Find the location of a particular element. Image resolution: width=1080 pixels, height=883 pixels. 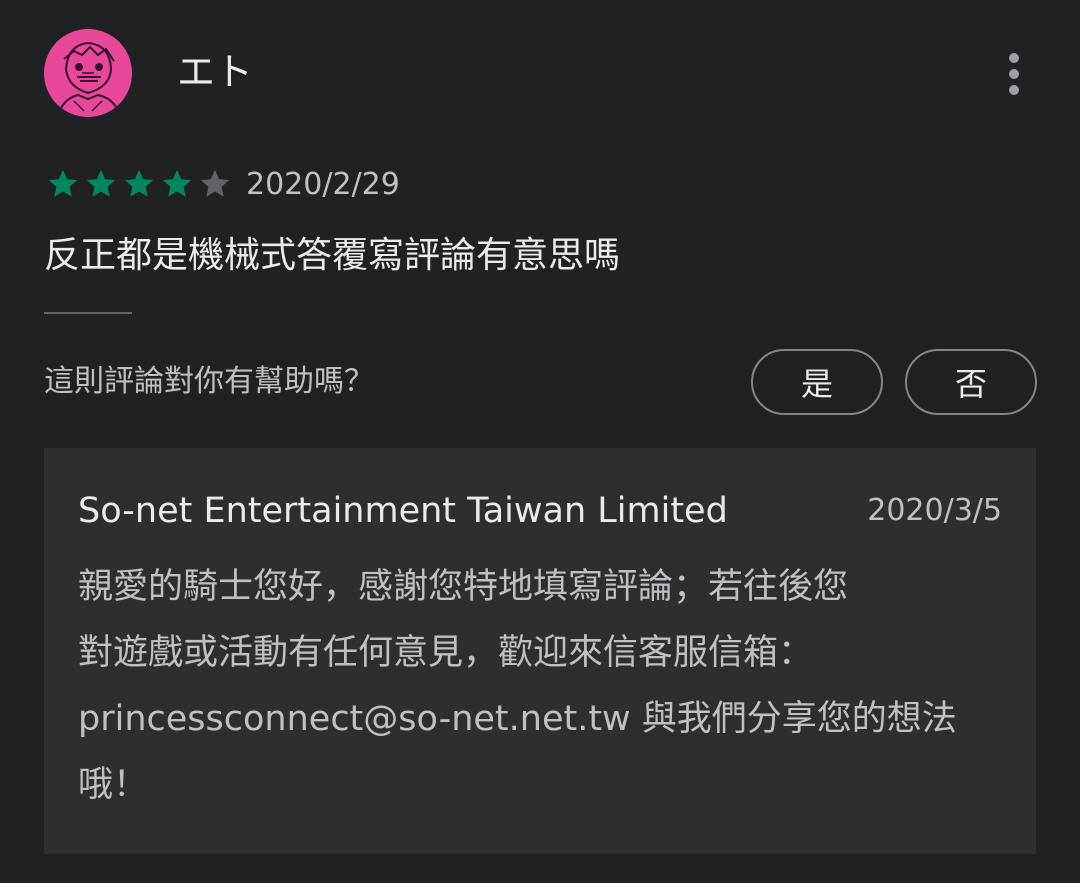

reply-date: 2020/3/5 is located at coordinates (934, 510).